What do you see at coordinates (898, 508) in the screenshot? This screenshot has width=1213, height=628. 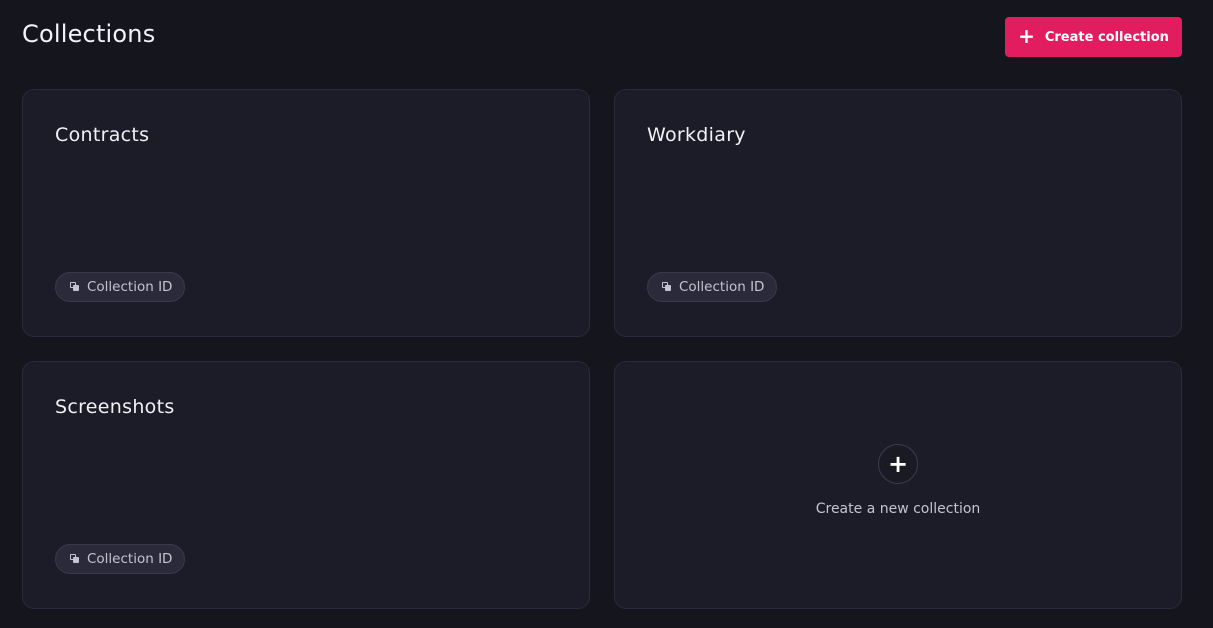 I see `create-new-collection-label: Create a new collection` at bounding box center [898, 508].